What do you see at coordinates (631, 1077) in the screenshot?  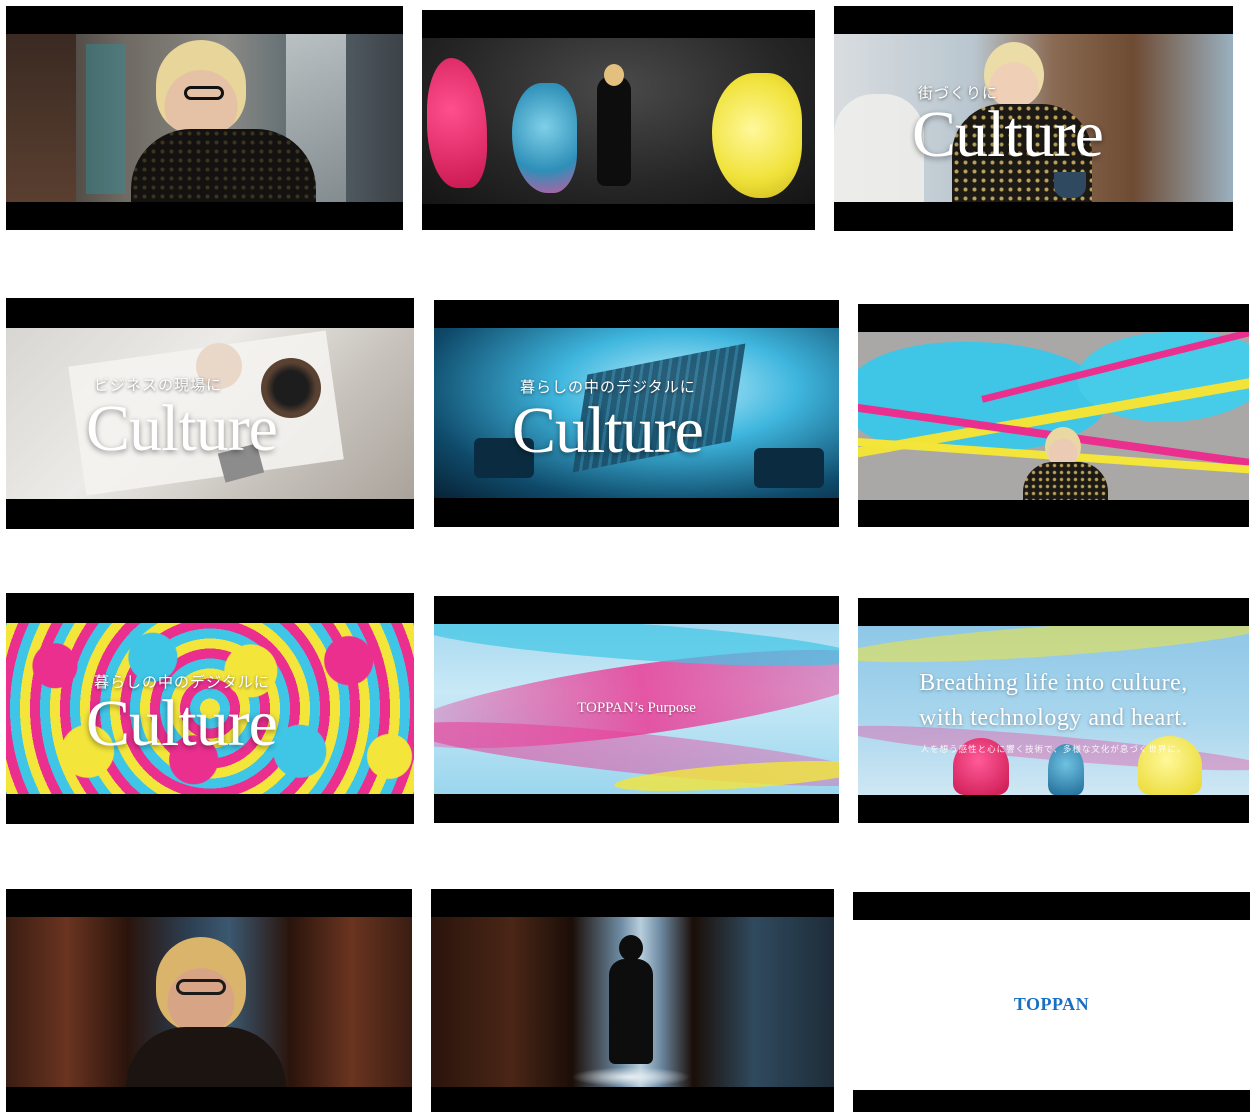 I see `floor-light` at bounding box center [631, 1077].